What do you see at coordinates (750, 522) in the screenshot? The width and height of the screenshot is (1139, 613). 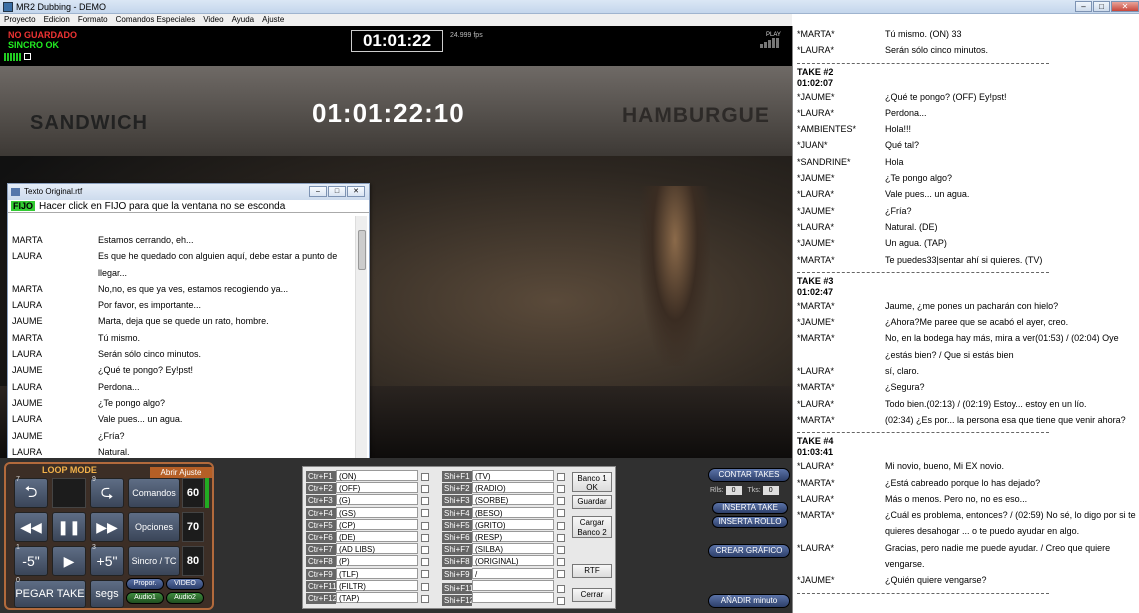 I see `inserta-rollo-button: INSERTA ROLLO` at bounding box center [750, 522].